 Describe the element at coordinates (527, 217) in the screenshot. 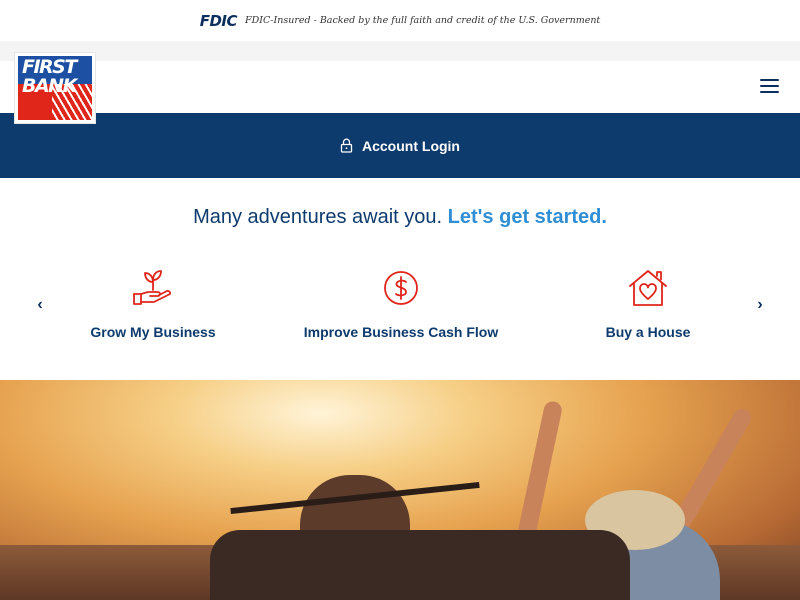

I see `headline-cta: Let's get started.` at that location.